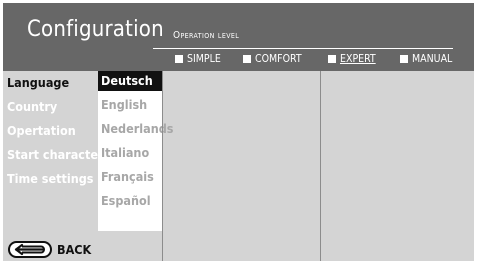  I want to click on operation-level-options: SIMPLE COMFORT EXPERT MANUAL, so click(322, 59).